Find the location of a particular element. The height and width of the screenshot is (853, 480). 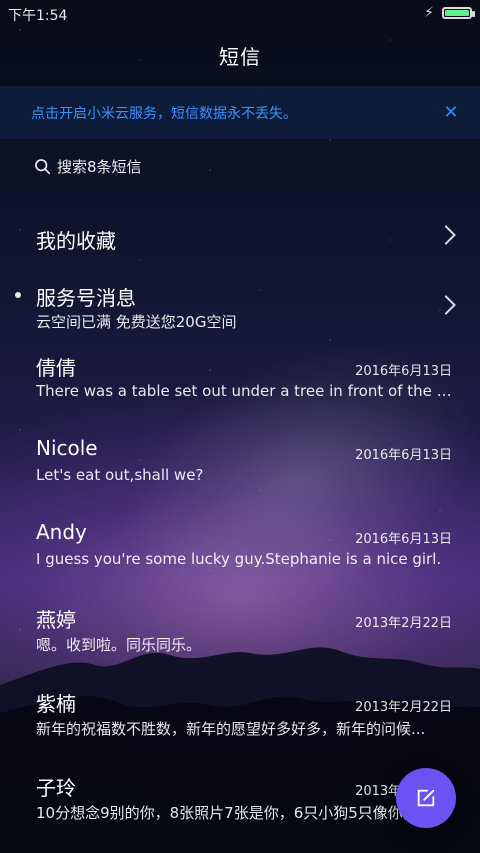

compose-button is located at coordinates (426, 798).